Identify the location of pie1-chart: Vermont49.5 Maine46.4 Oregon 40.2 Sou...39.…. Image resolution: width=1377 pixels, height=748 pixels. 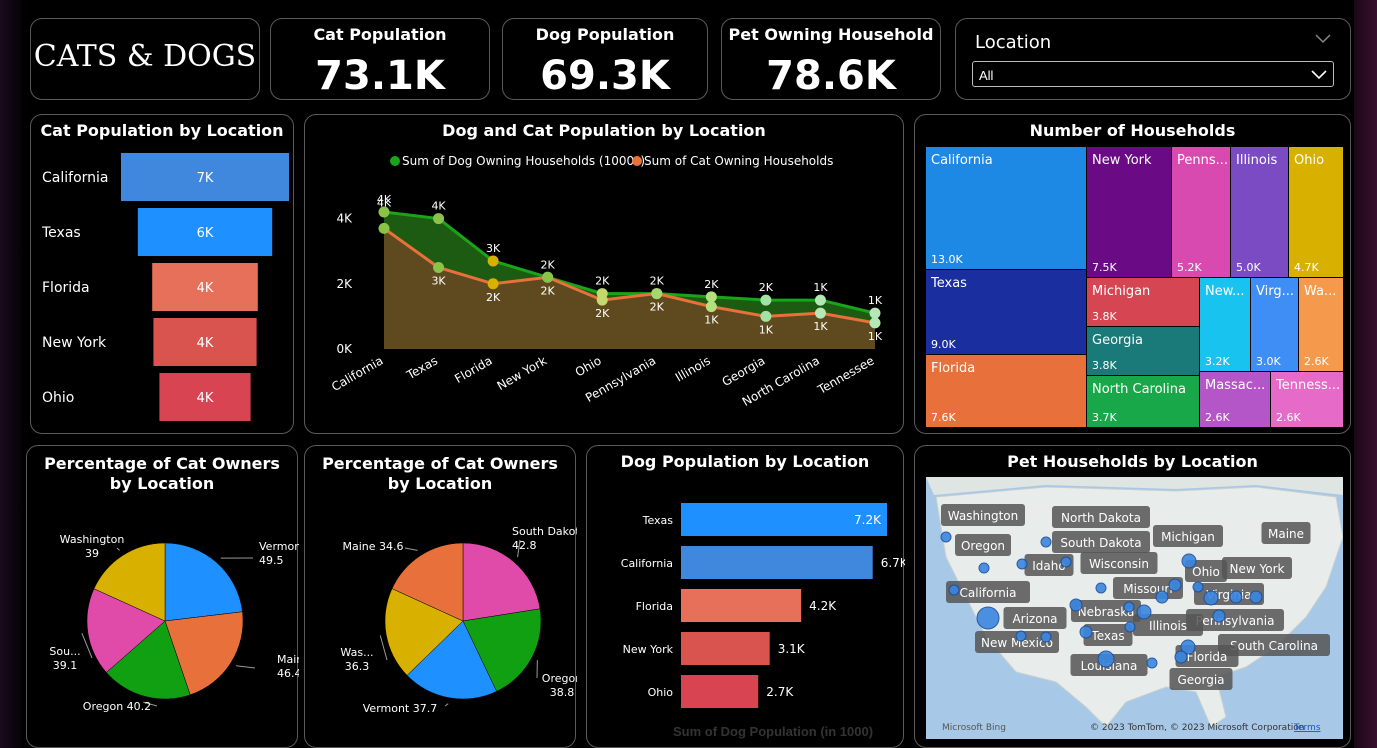
(174, 623).